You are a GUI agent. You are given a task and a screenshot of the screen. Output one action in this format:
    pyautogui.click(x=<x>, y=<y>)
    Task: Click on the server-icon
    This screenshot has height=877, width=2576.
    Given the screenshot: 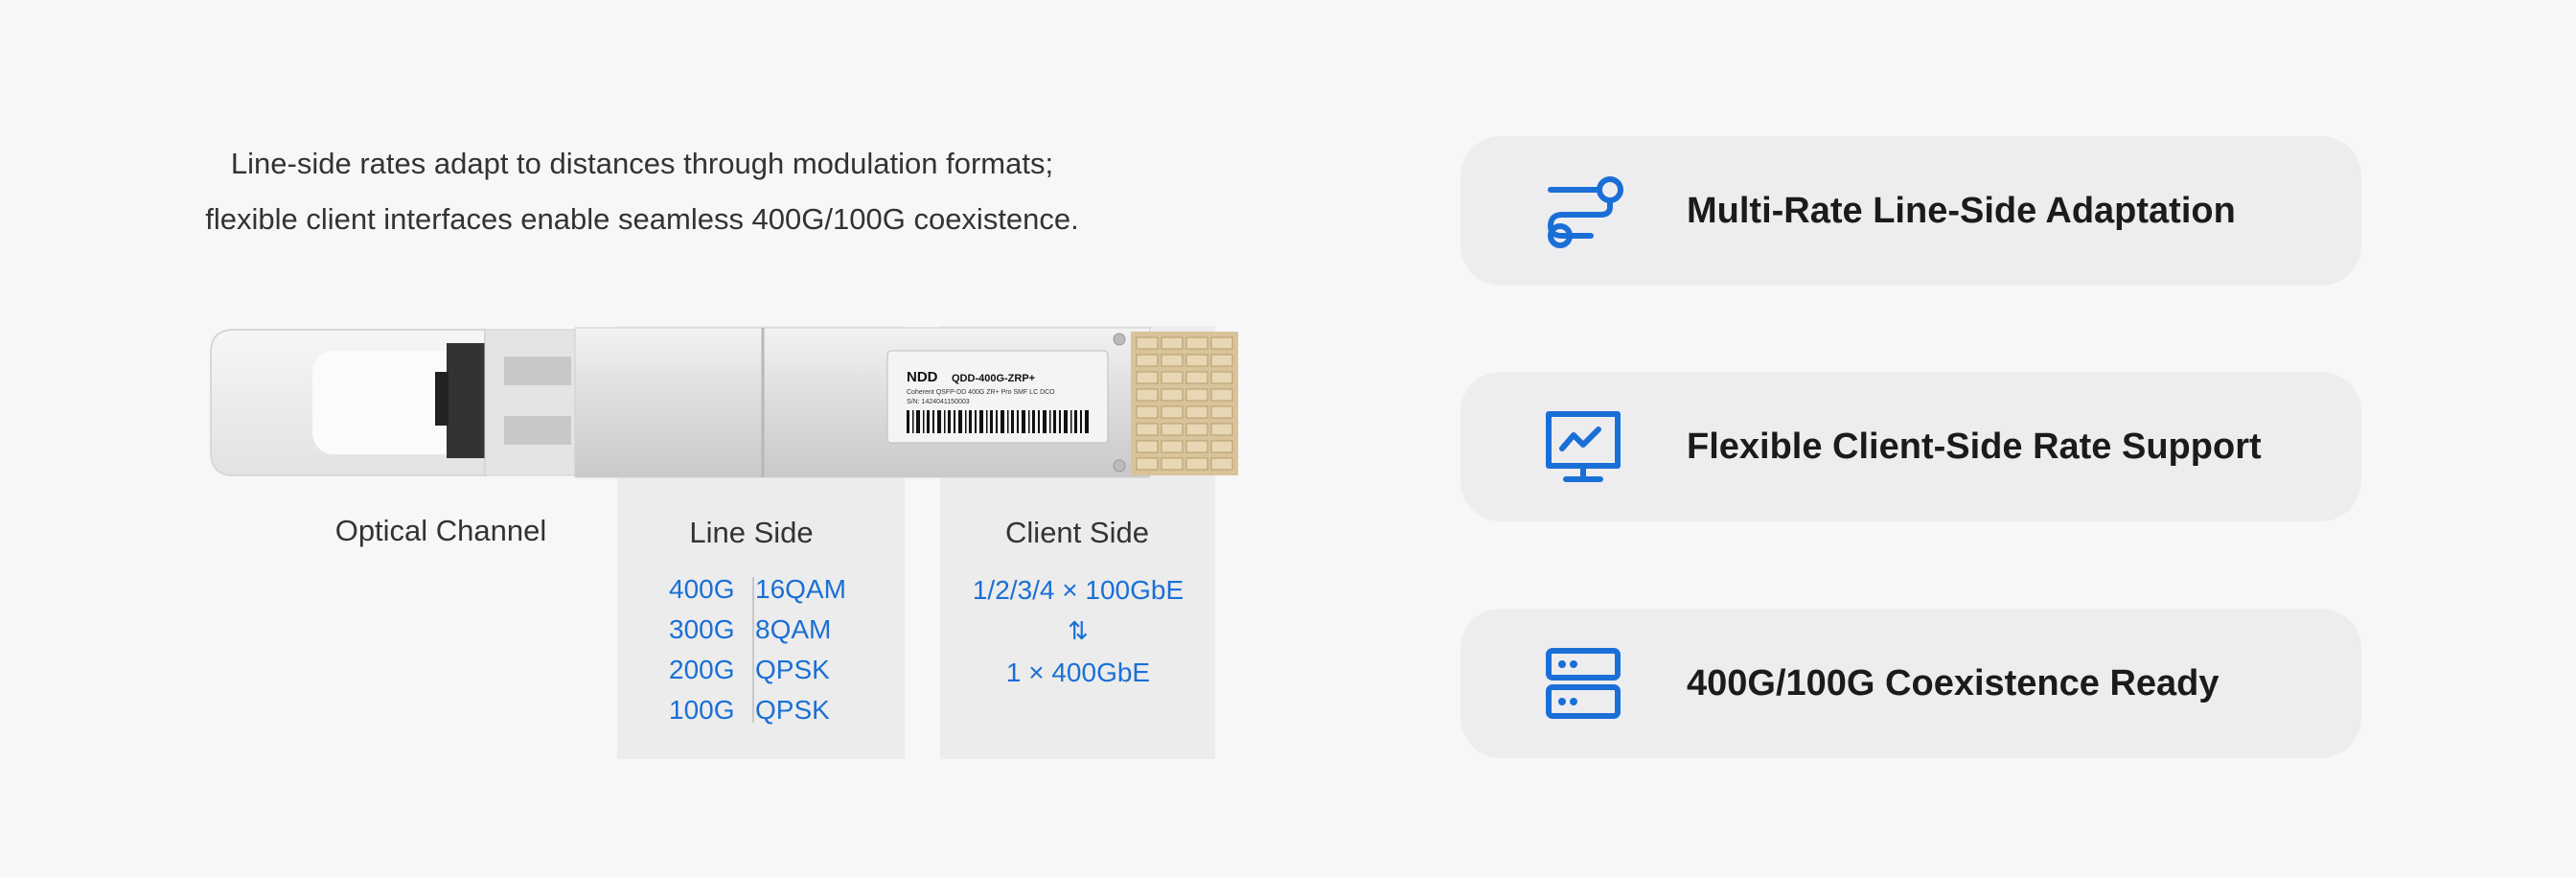 What is the action you would take?
    pyautogui.click(x=1583, y=683)
    